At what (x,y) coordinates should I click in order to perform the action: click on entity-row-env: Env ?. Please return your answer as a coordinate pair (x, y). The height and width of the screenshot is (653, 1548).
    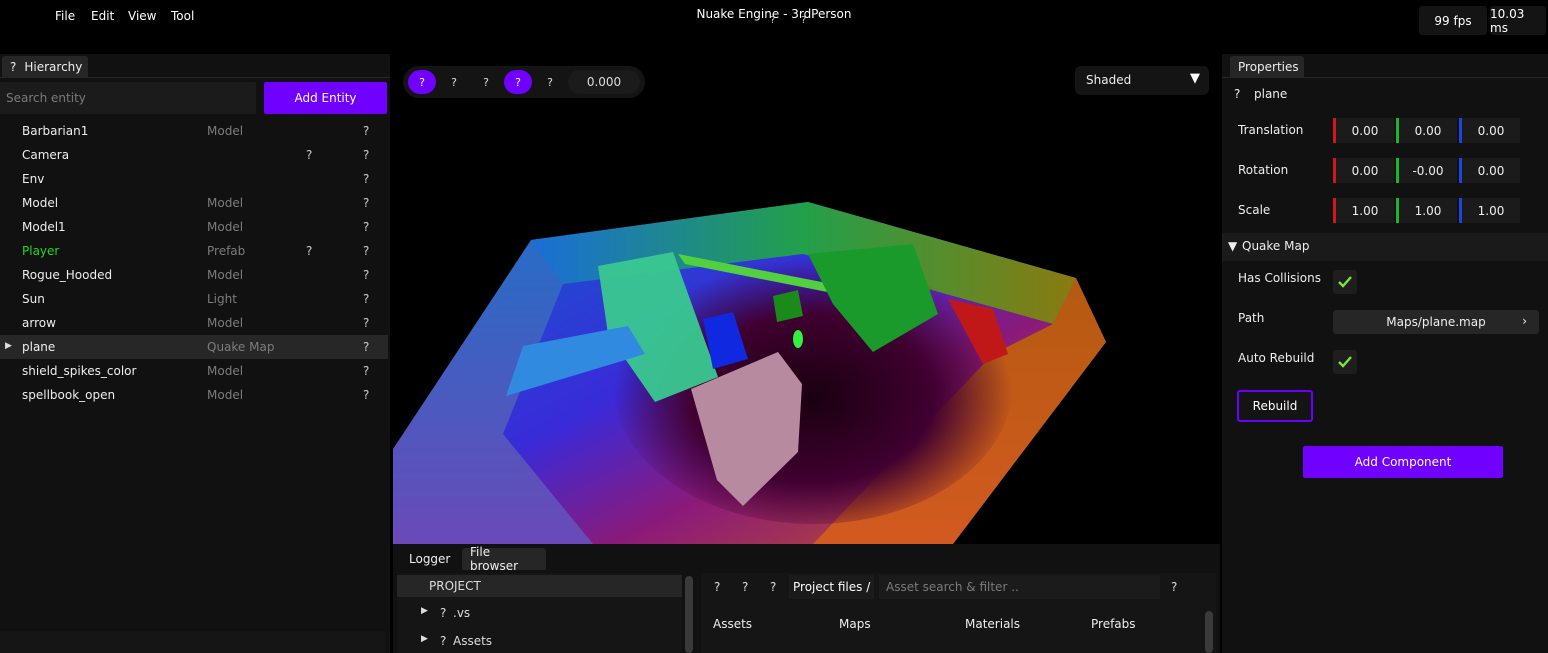
    Looking at the image, I should click on (194, 179).